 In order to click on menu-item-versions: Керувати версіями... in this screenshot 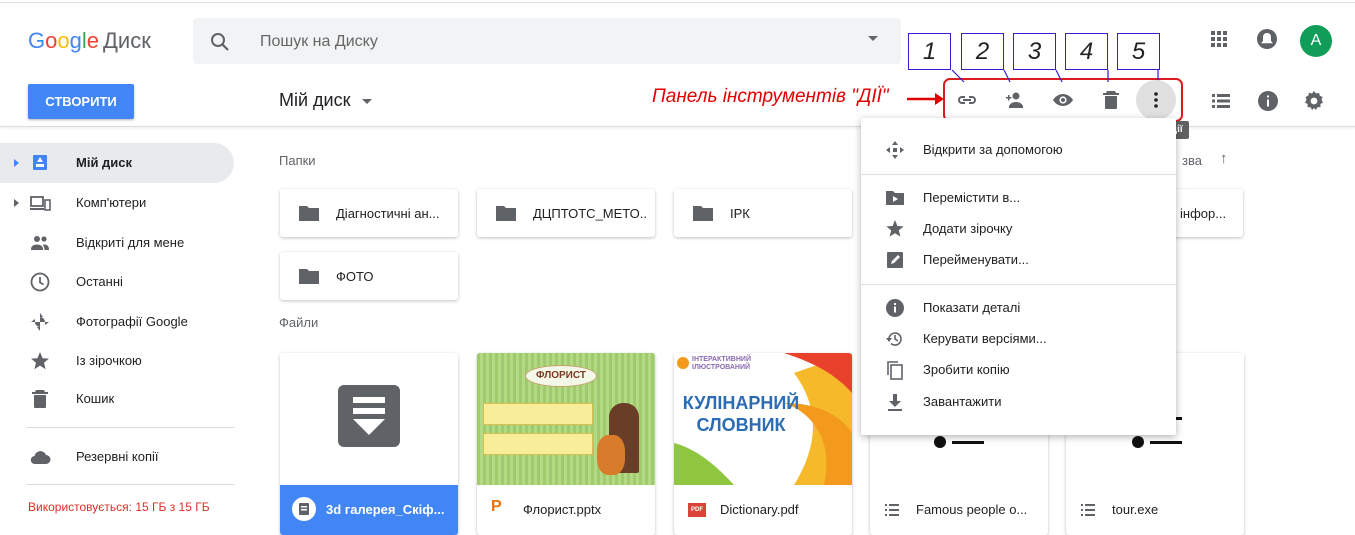, I will do `click(1018, 339)`.